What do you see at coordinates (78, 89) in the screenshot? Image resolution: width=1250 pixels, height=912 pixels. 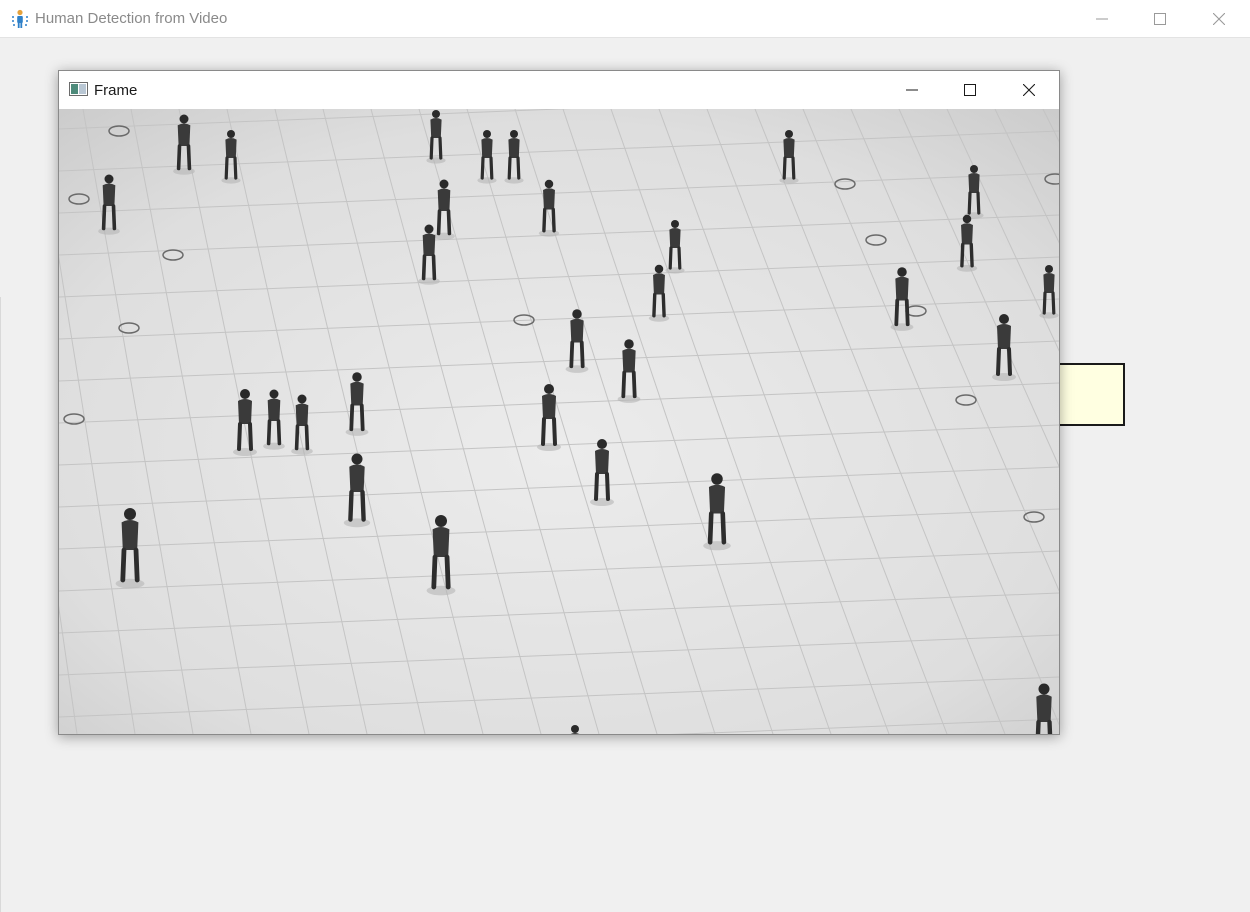 I see `window-image-icon` at bounding box center [78, 89].